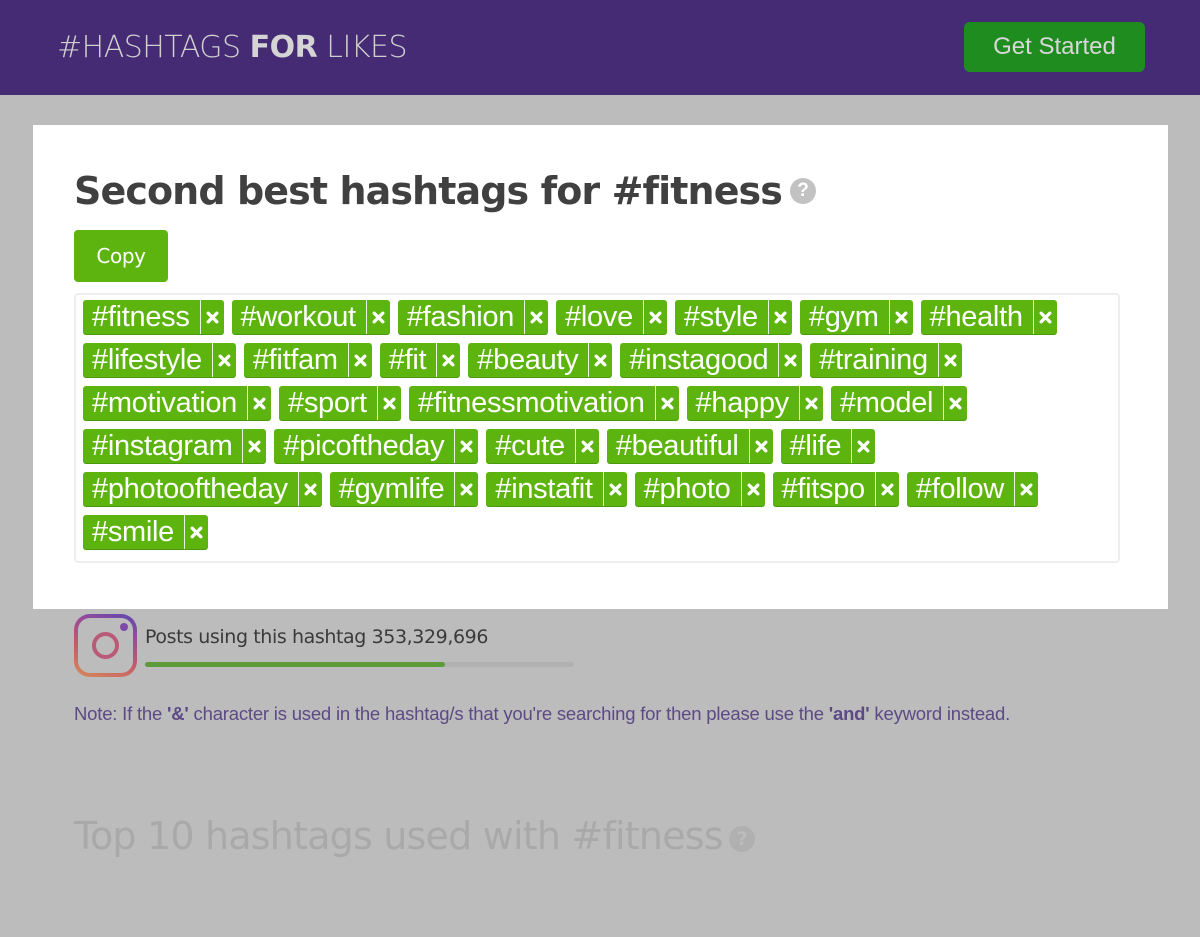 Image resolution: width=1200 pixels, height=937 pixels. I want to click on hashtag-tag: #photo, so click(699, 489).